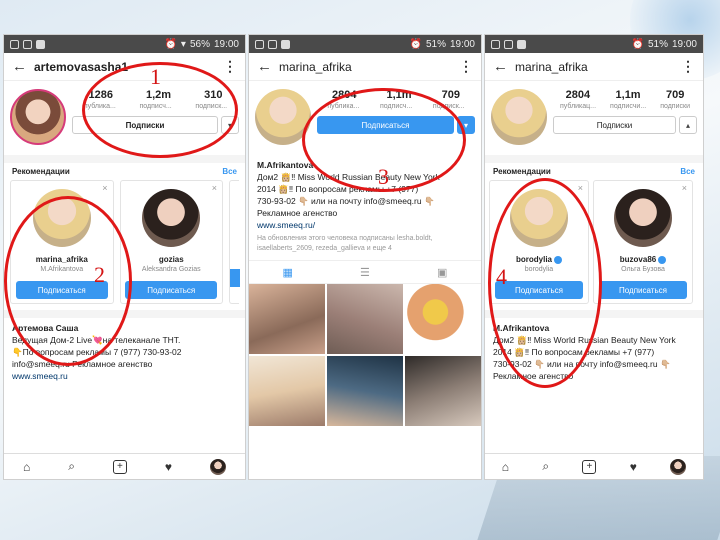  Describe the element at coordinates (688, 125) in the screenshot. I see `suggestions-toggle-button: ▴` at that location.